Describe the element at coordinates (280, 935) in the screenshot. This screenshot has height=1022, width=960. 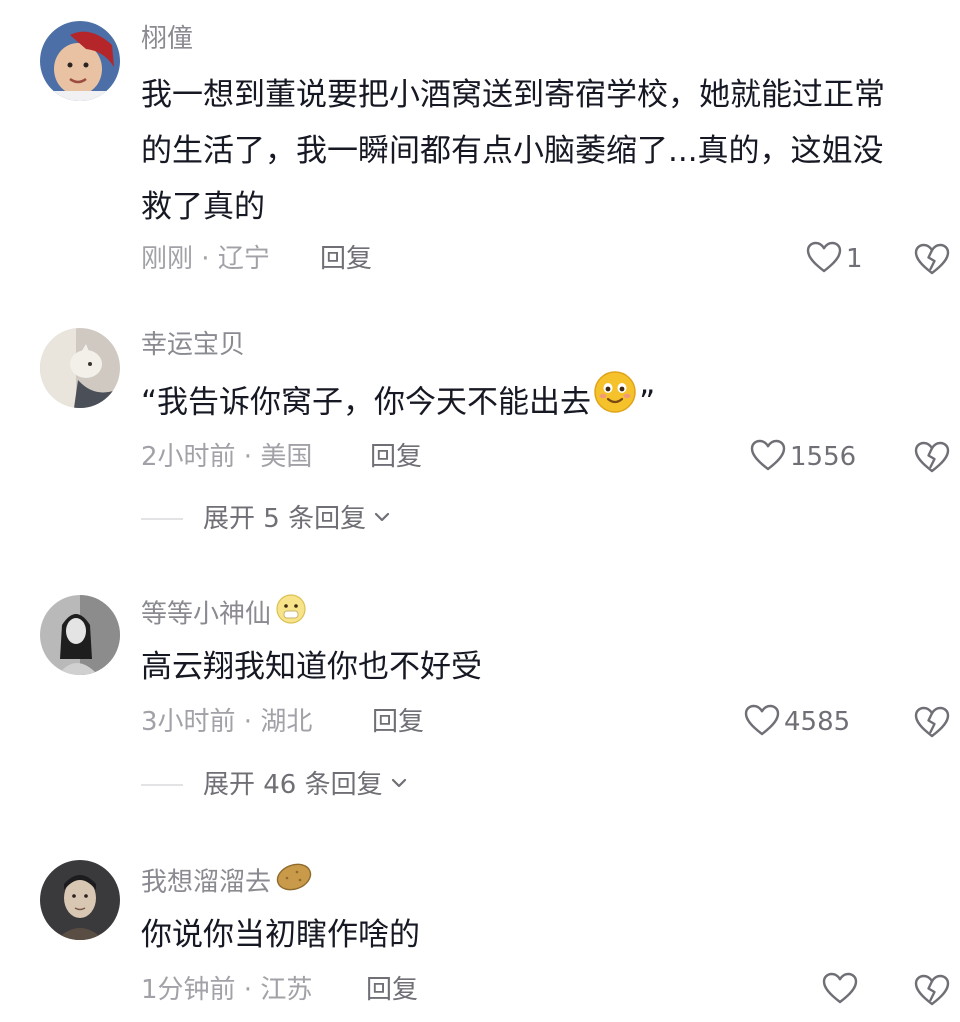
I see `comment-text: 你说你当初瞎作啥的` at that location.